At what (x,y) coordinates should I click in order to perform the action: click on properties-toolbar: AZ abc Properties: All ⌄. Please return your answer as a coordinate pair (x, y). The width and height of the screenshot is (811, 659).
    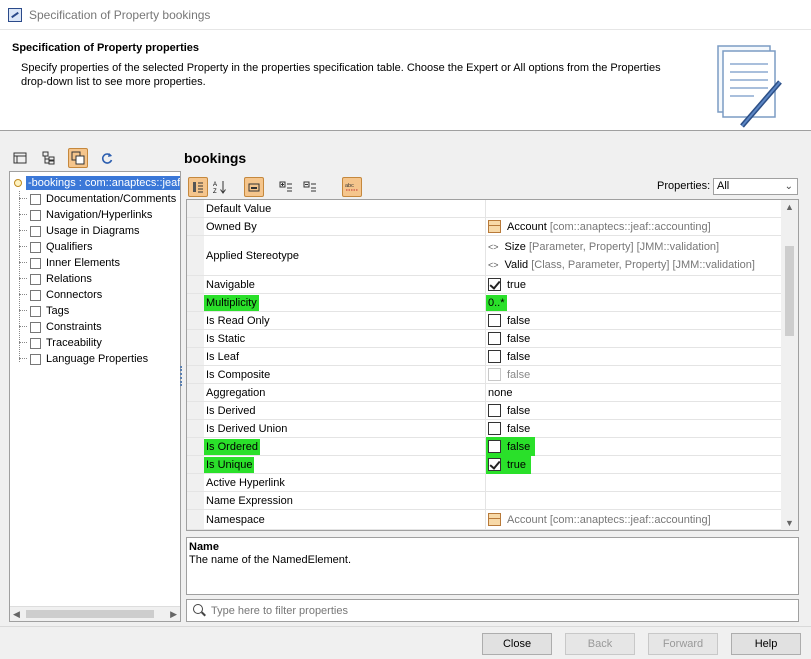
    Looking at the image, I should click on (492, 187).